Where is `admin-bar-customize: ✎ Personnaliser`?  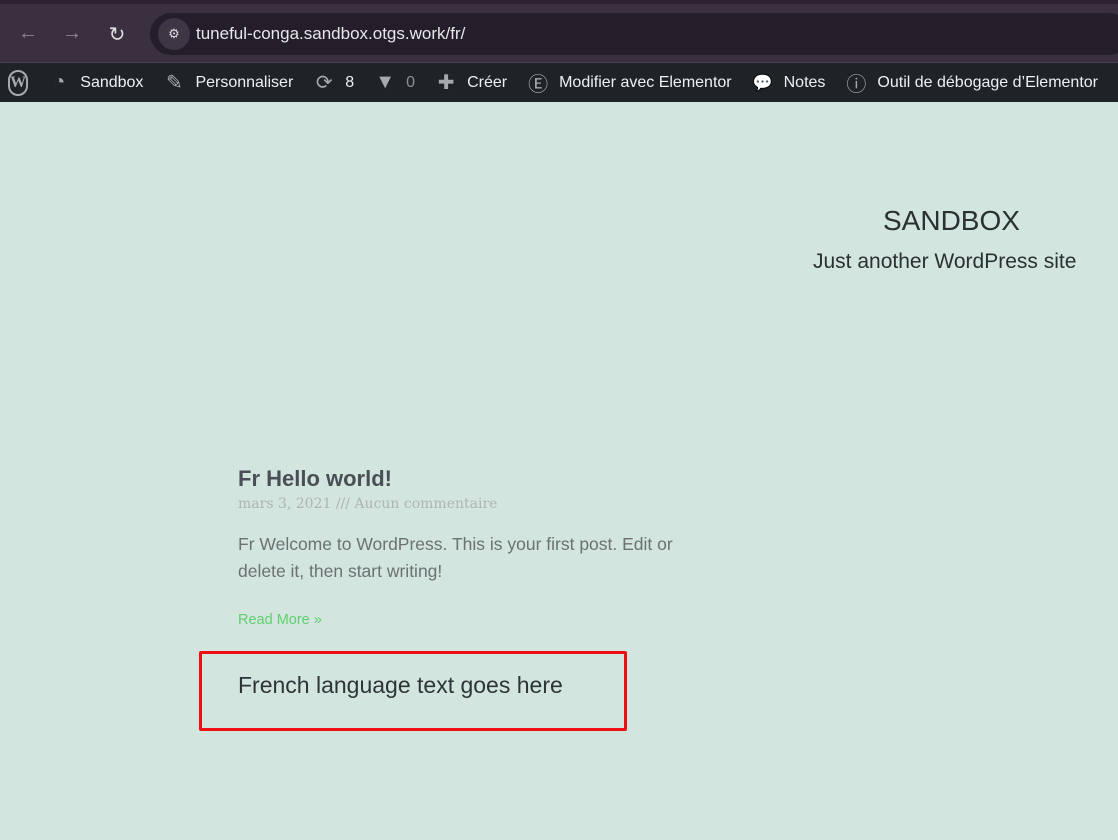 admin-bar-customize: ✎ Personnaliser is located at coordinates (228, 82).